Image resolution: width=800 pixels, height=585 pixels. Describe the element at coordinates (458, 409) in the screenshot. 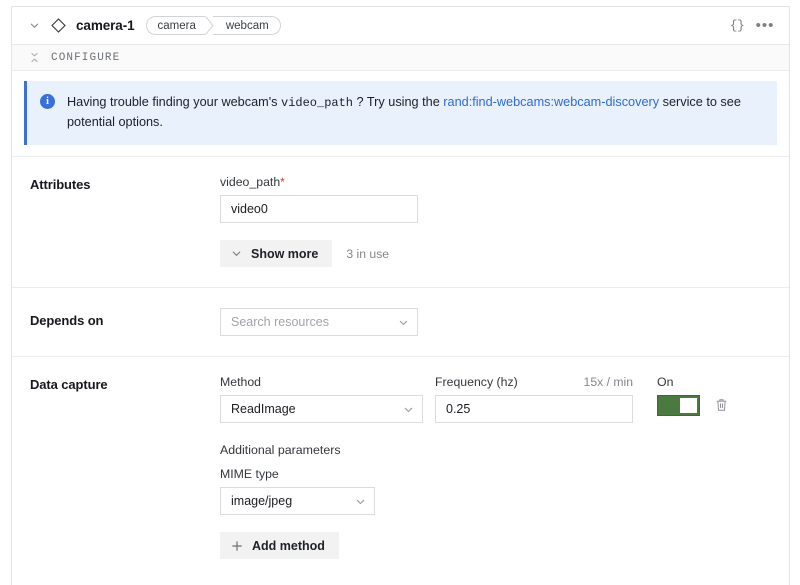

I see `frequency-value: 0.25` at that location.